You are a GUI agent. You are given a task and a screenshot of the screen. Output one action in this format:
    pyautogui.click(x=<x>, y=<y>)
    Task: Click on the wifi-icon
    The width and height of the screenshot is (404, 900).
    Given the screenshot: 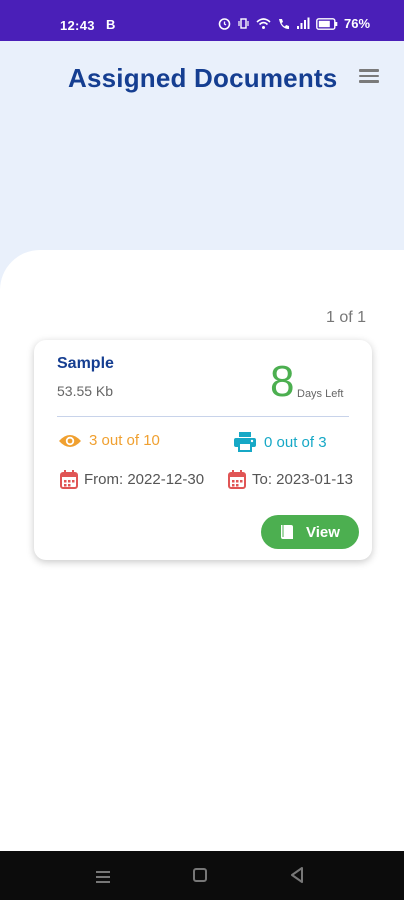 What is the action you would take?
    pyautogui.click(x=263, y=23)
    